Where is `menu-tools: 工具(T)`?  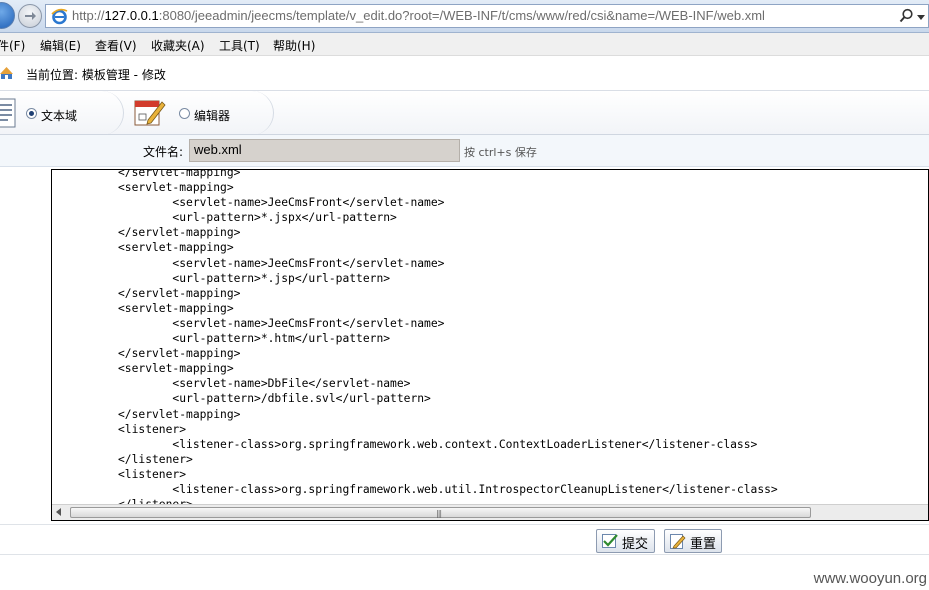
menu-tools: 工具(T) is located at coordinates (239, 45).